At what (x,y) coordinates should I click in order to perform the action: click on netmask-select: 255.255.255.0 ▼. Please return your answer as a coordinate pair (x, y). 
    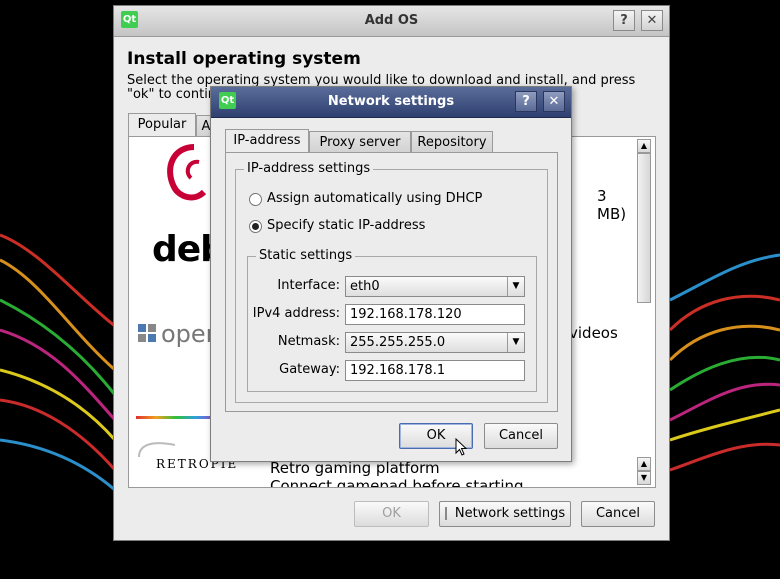
    Looking at the image, I should click on (435, 342).